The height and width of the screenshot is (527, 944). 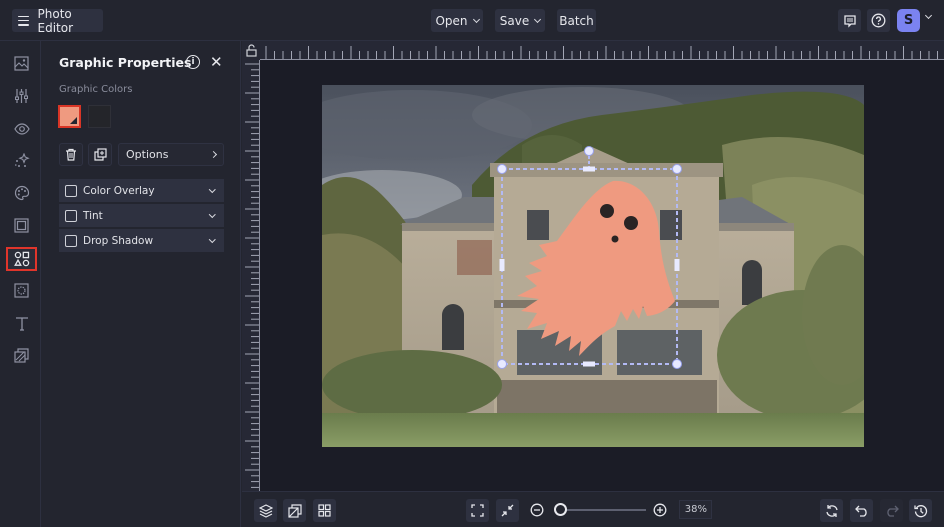 I want to click on layers-icon, so click(x=265, y=510).